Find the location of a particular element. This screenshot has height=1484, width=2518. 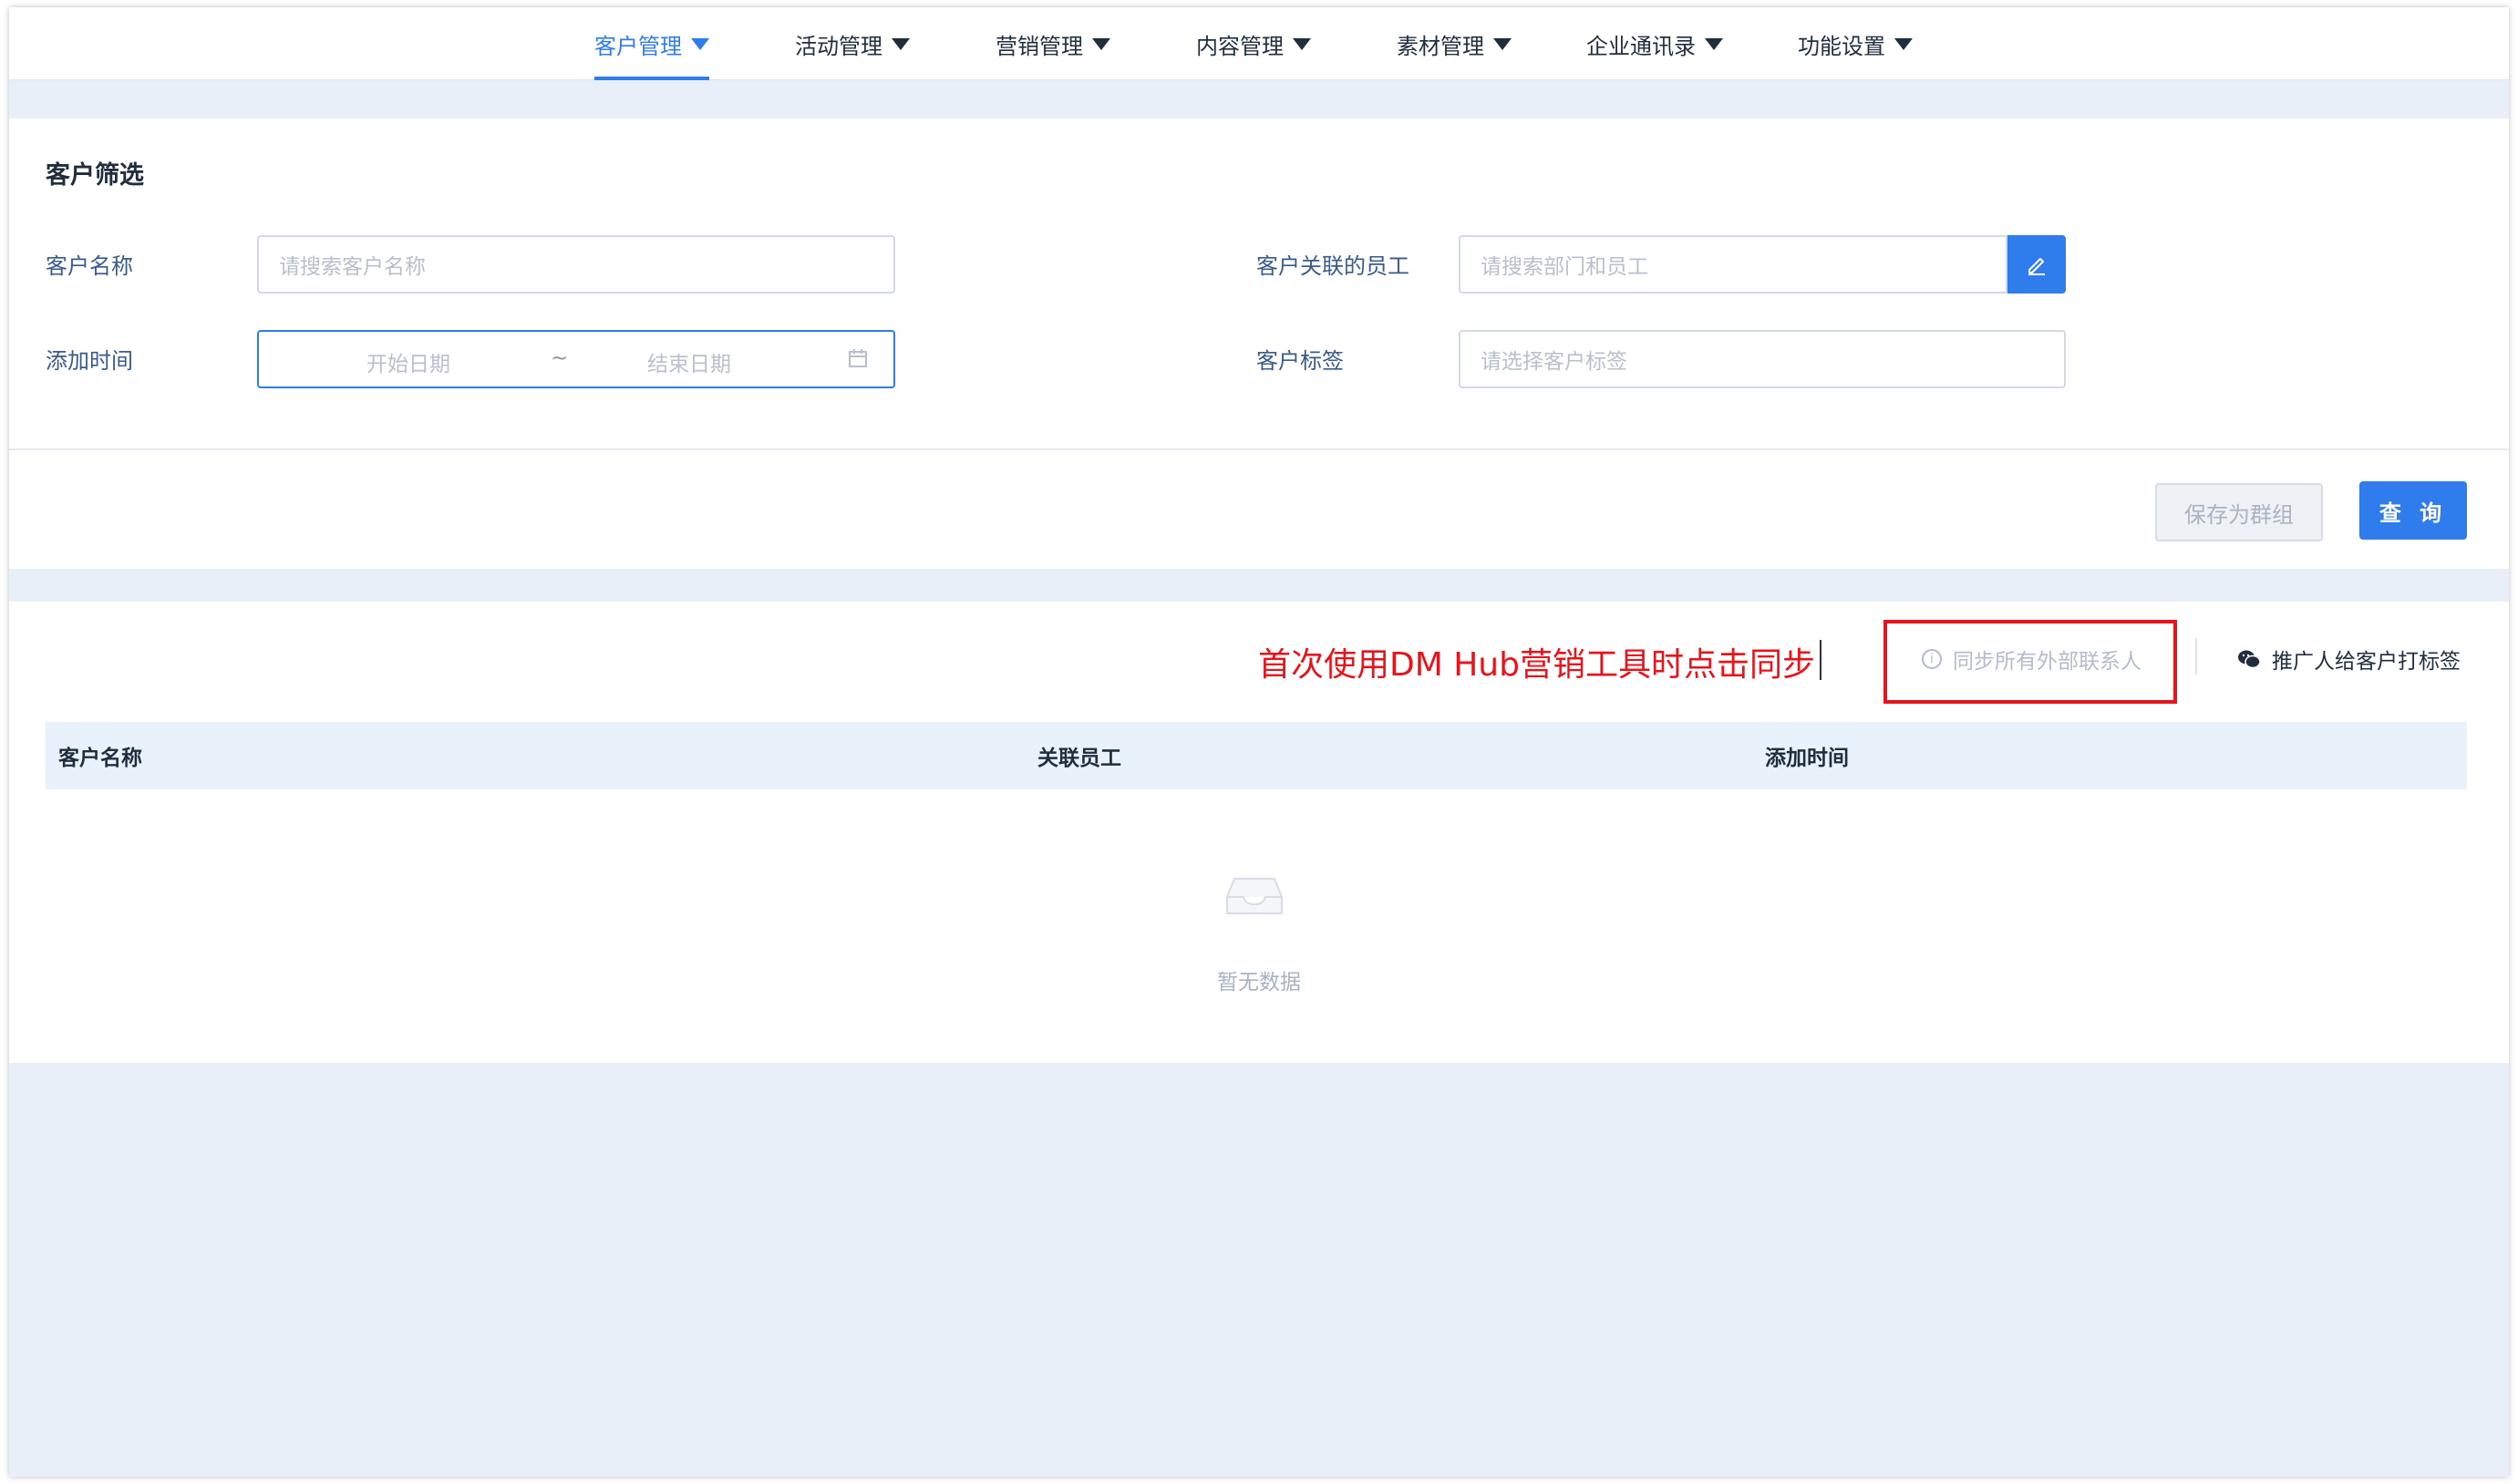

customer-name-input: 请搜索客户名称 is located at coordinates (576, 264).